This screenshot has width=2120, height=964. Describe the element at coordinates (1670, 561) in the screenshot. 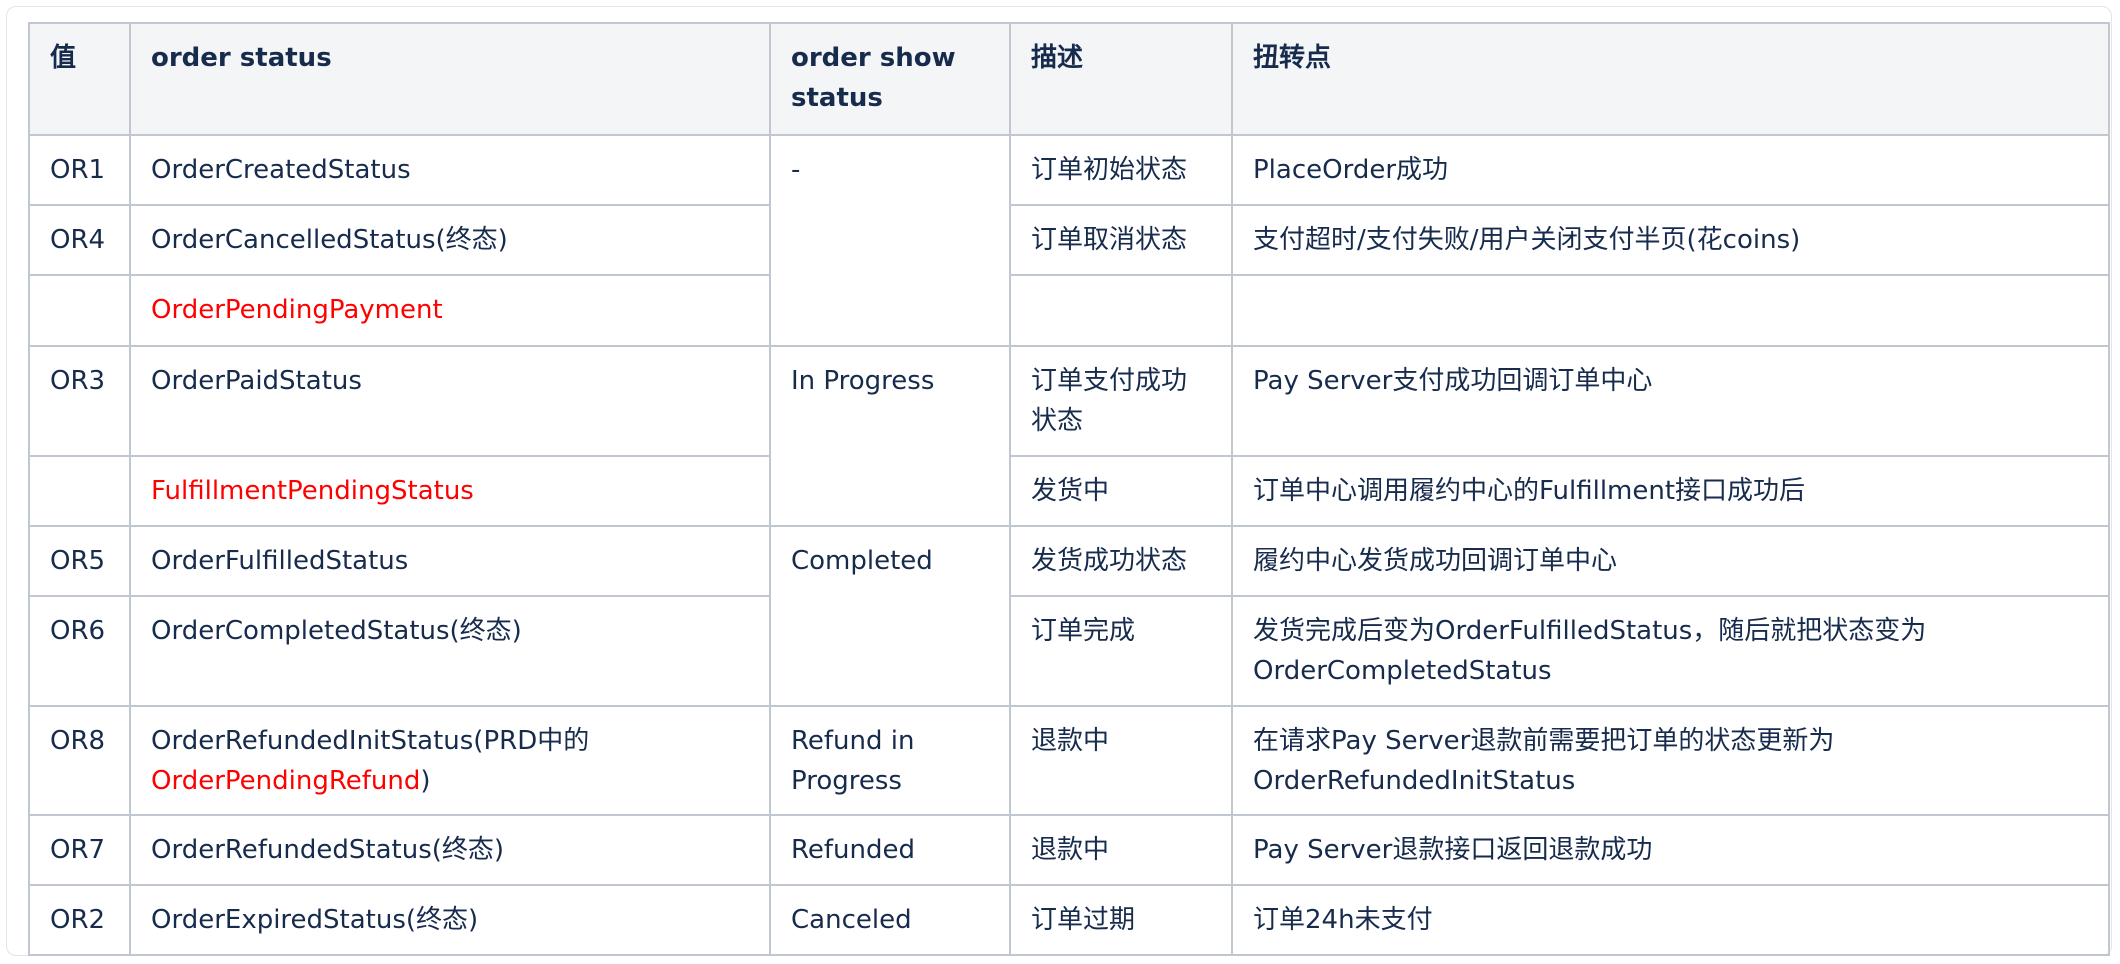

I see `cell-transition: 履约中心发货成功回调订单中心` at that location.